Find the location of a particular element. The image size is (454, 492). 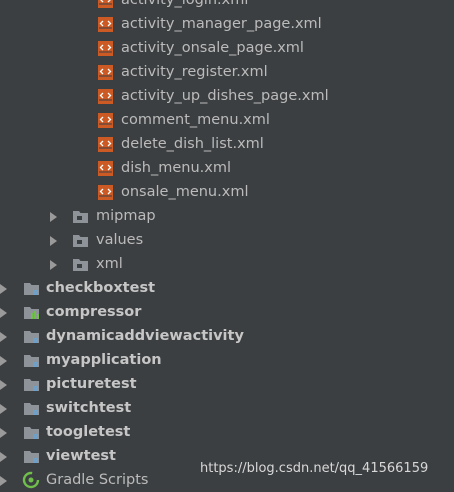

tree-item-xml-file: dish_menu.xml is located at coordinates (227, 168).